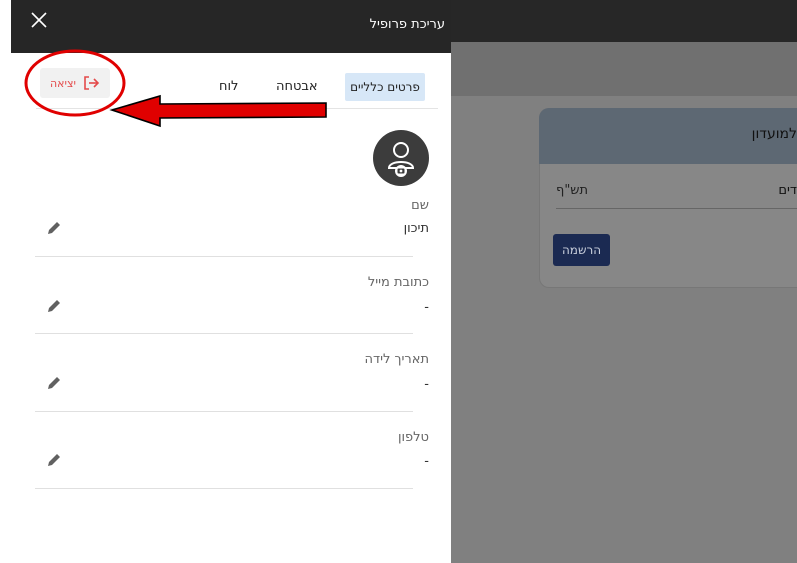  I want to click on user-icon, so click(401, 159).